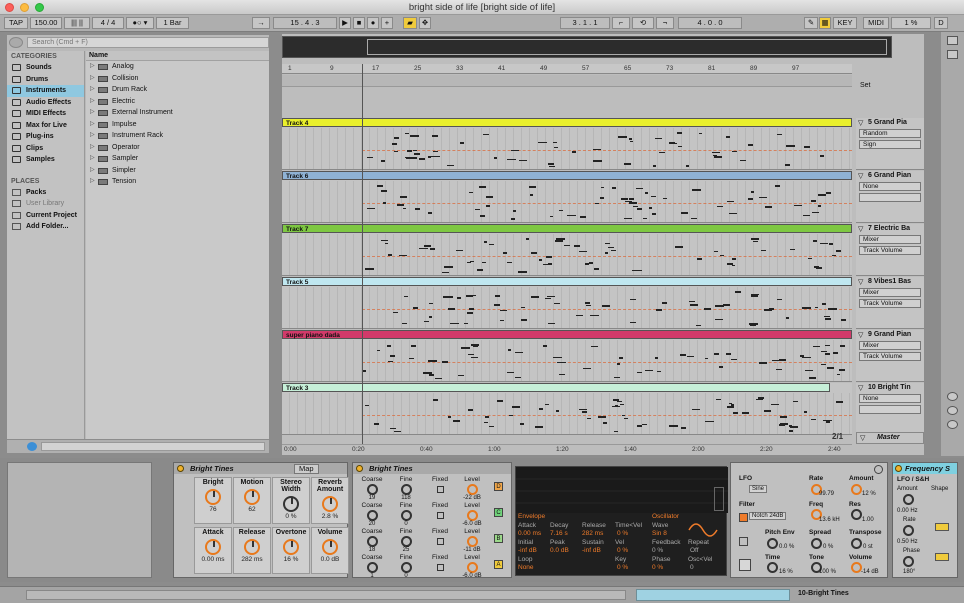 Image resolution: width=964 pixels, height=603 pixels. What do you see at coordinates (306, 469) in the screenshot?
I see `rack-map-button: Map` at bounding box center [306, 469].